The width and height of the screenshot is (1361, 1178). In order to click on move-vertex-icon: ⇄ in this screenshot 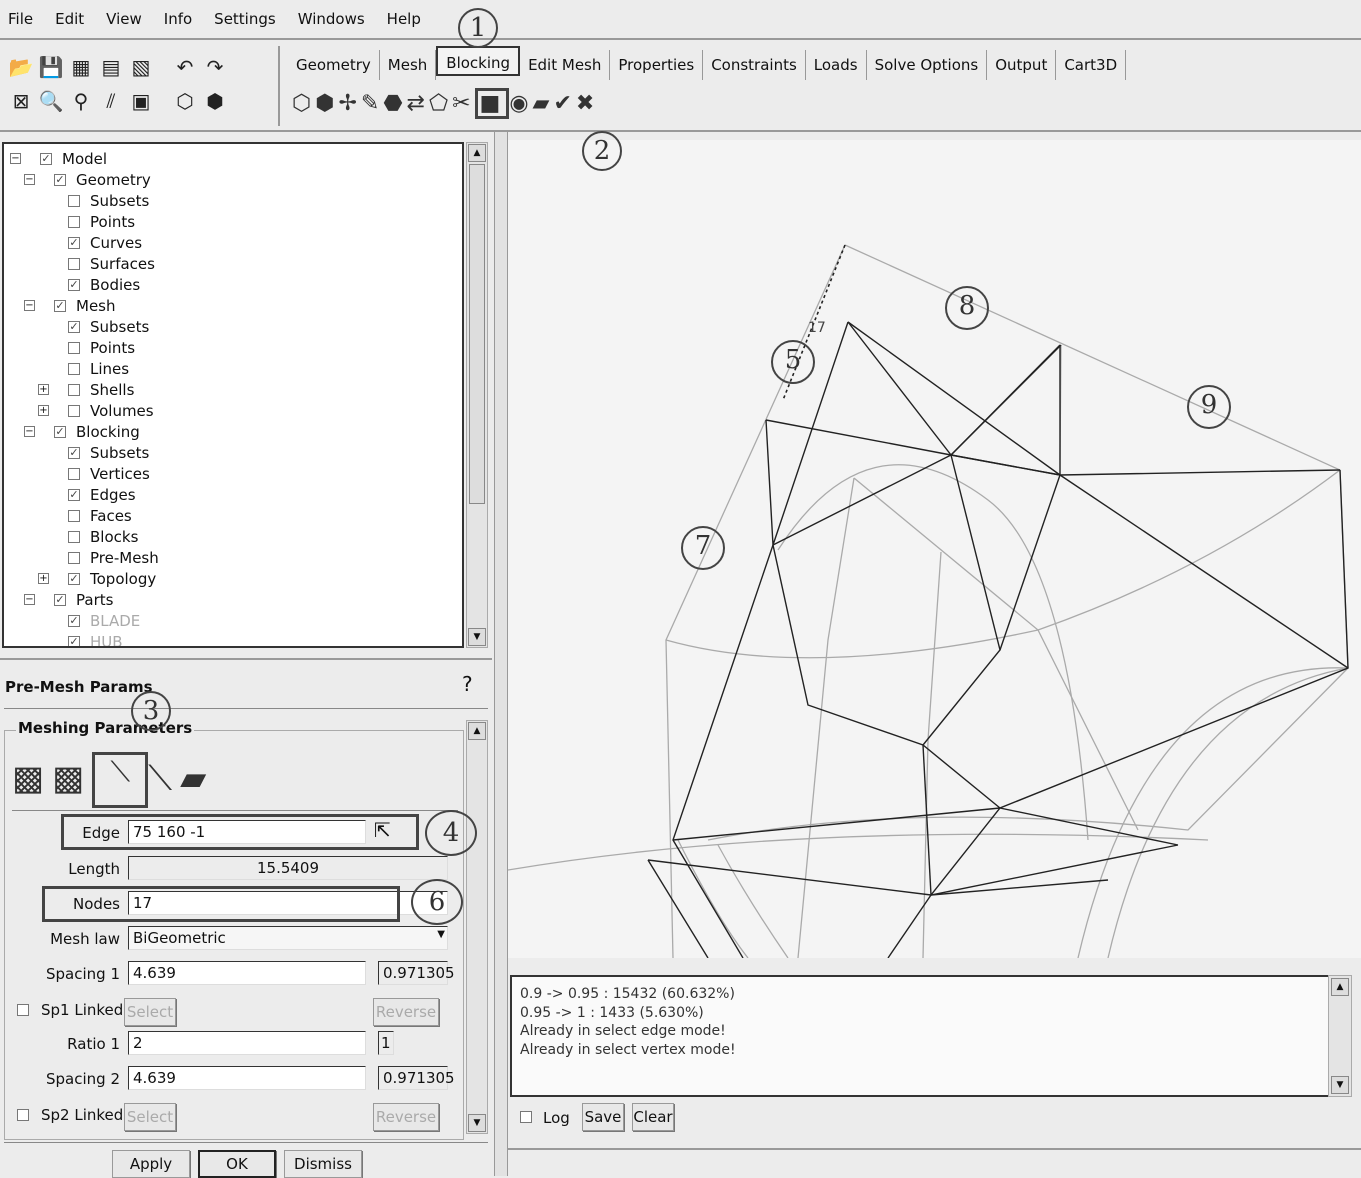, I will do `click(418, 103)`.